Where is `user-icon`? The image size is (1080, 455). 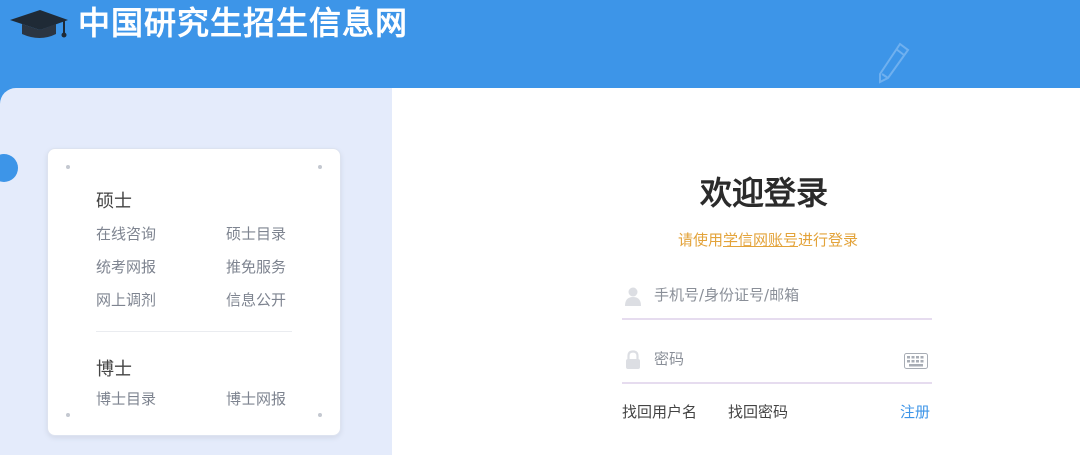
user-icon is located at coordinates (633, 296).